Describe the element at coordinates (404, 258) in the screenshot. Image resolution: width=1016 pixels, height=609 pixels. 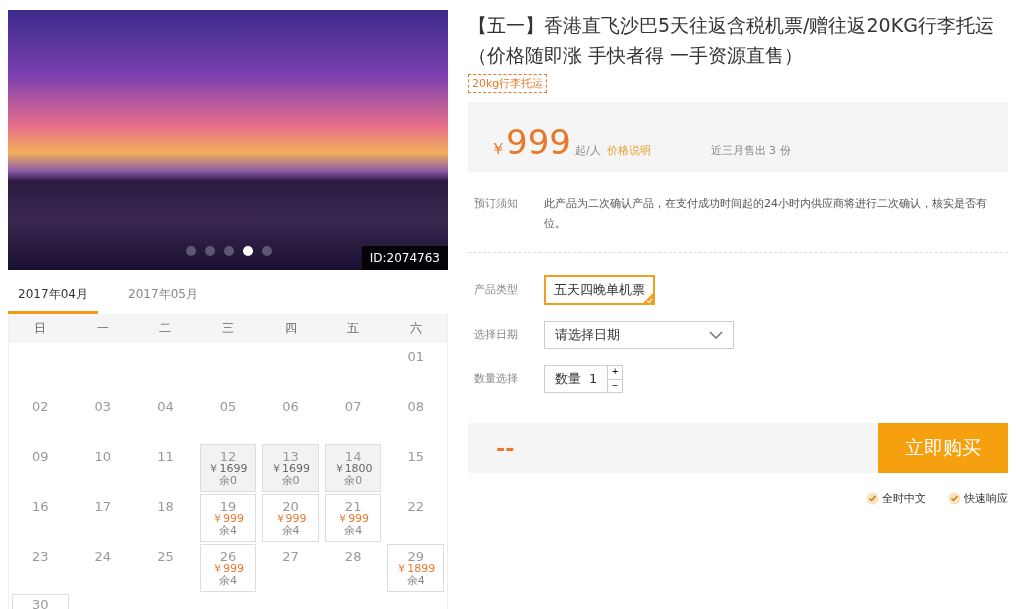
I see `photo-id-label: ID:2074763` at that location.